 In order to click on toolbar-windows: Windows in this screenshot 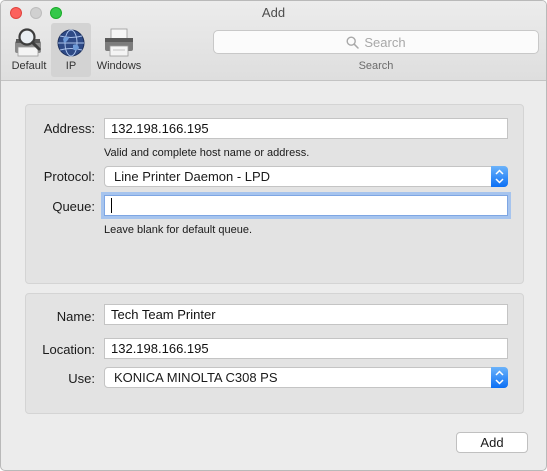, I will do `click(119, 50)`.